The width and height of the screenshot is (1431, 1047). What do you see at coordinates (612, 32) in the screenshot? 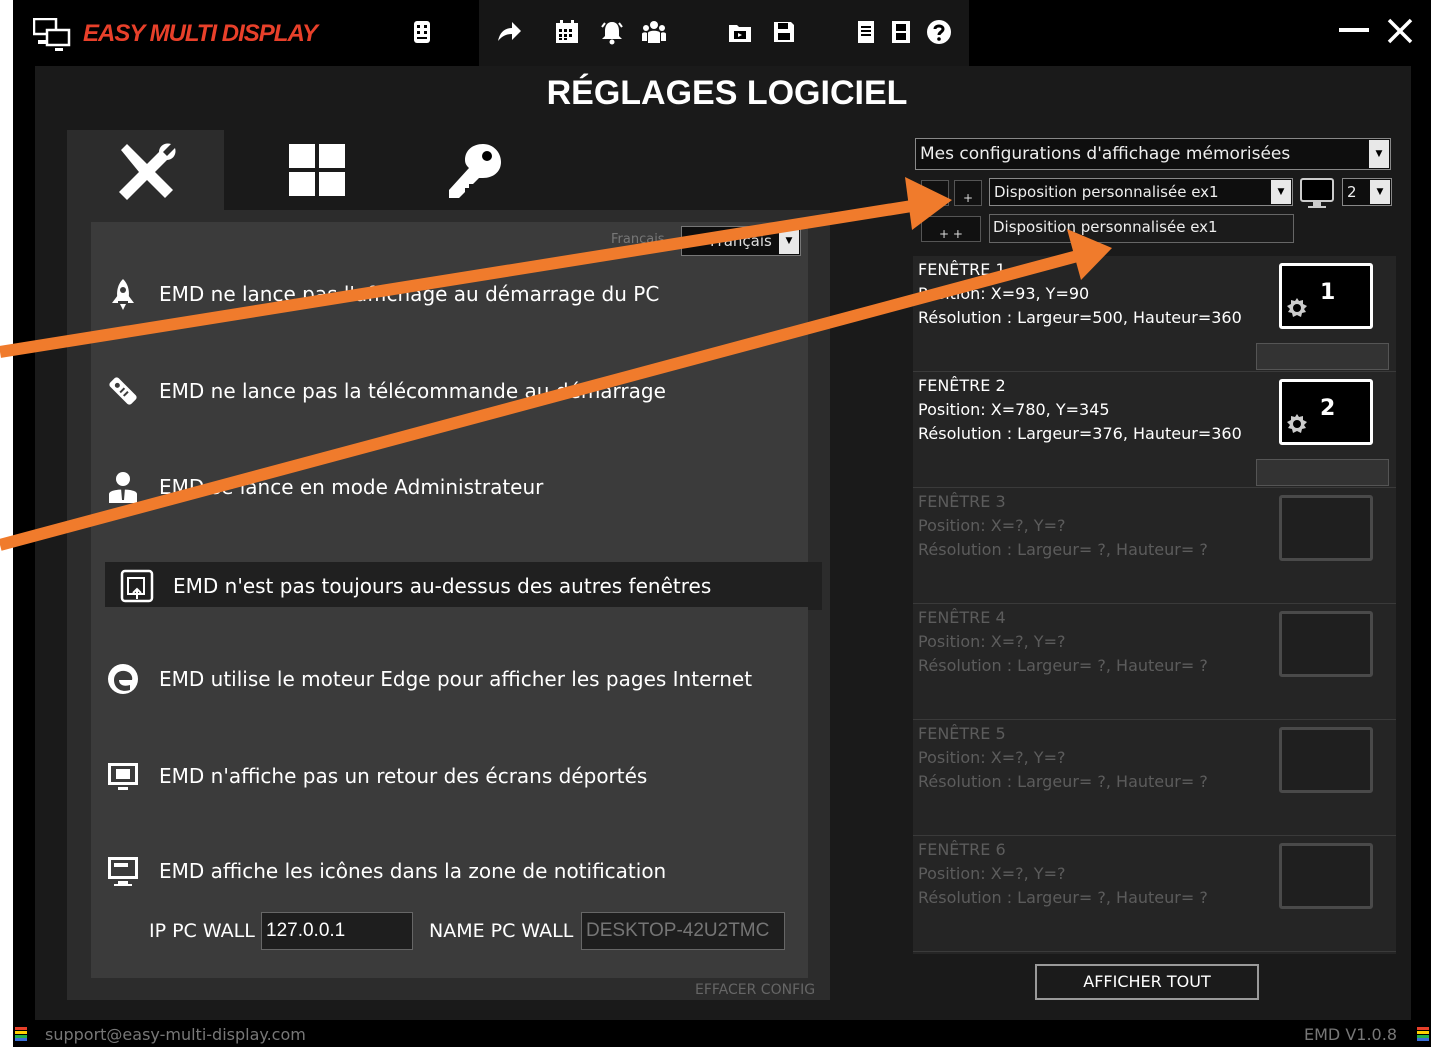
I see `alarm-bell-icon` at bounding box center [612, 32].